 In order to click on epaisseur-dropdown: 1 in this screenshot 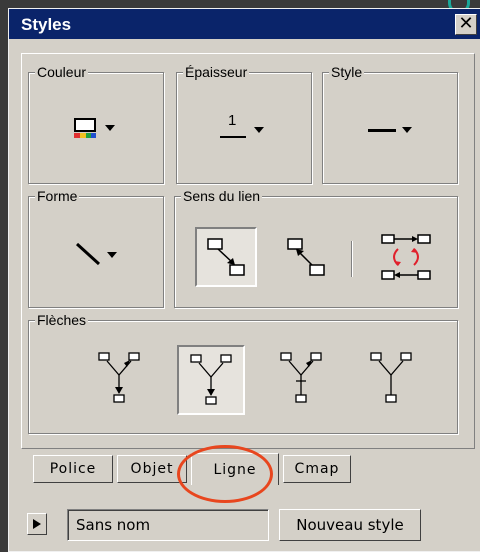, I will do `click(245, 129)`.